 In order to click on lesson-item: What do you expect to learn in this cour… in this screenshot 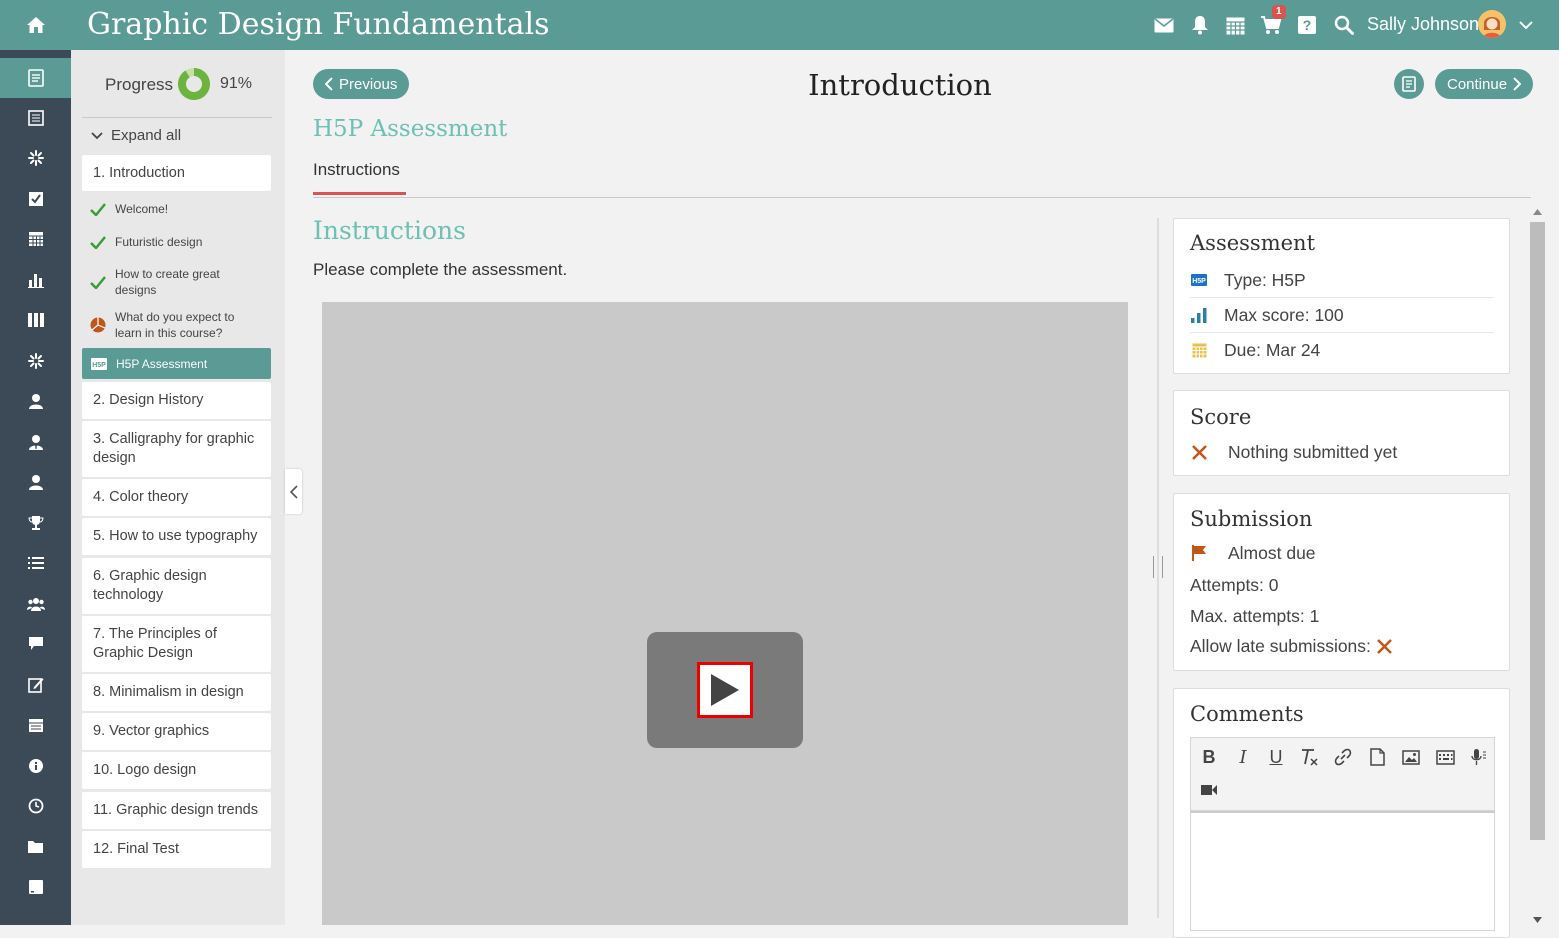, I will do `click(179, 325)`.